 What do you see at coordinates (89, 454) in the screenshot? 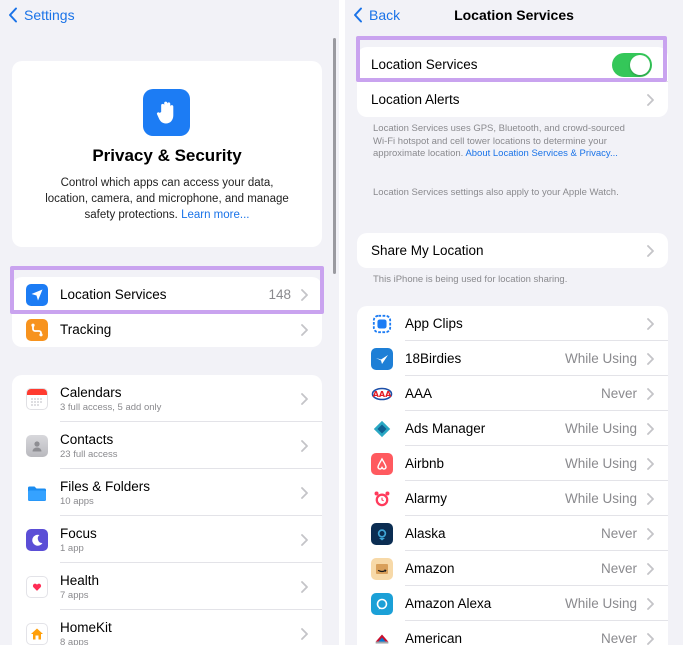
I see `item-subtitle: 23 full access` at bounding box center [89, 454].